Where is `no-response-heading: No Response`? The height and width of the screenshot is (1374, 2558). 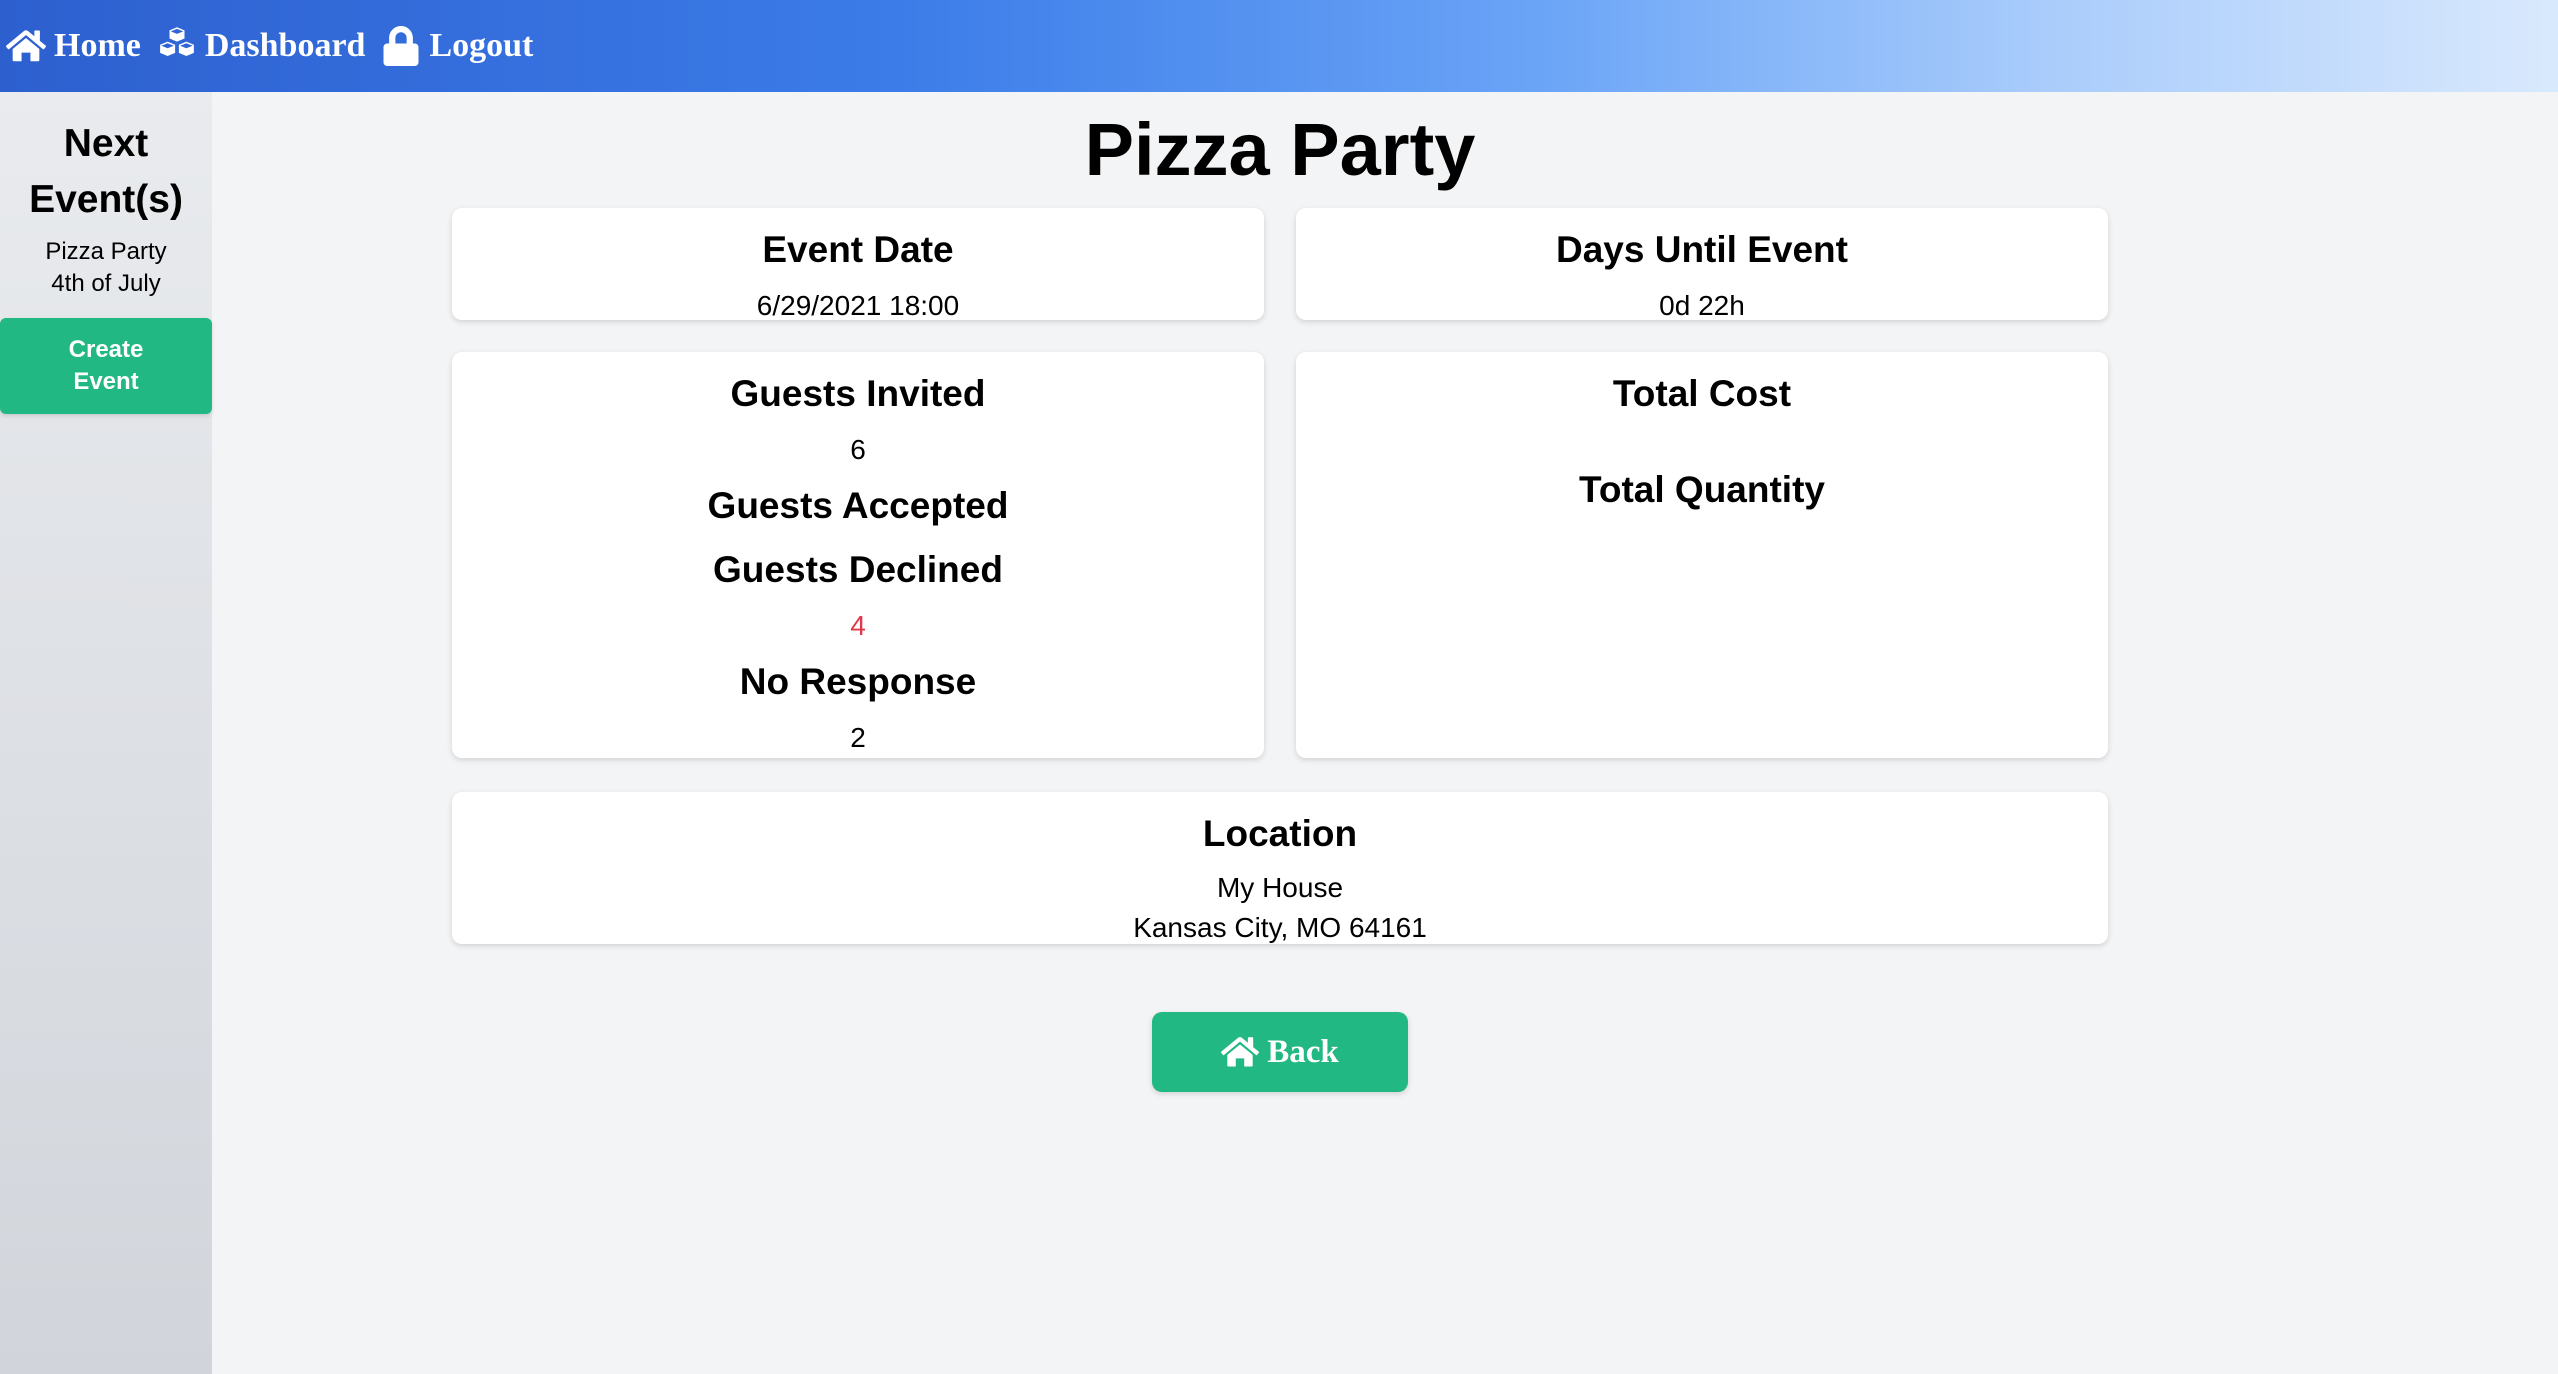 no-response-heading: No Response is located at coordinates (858, 681).